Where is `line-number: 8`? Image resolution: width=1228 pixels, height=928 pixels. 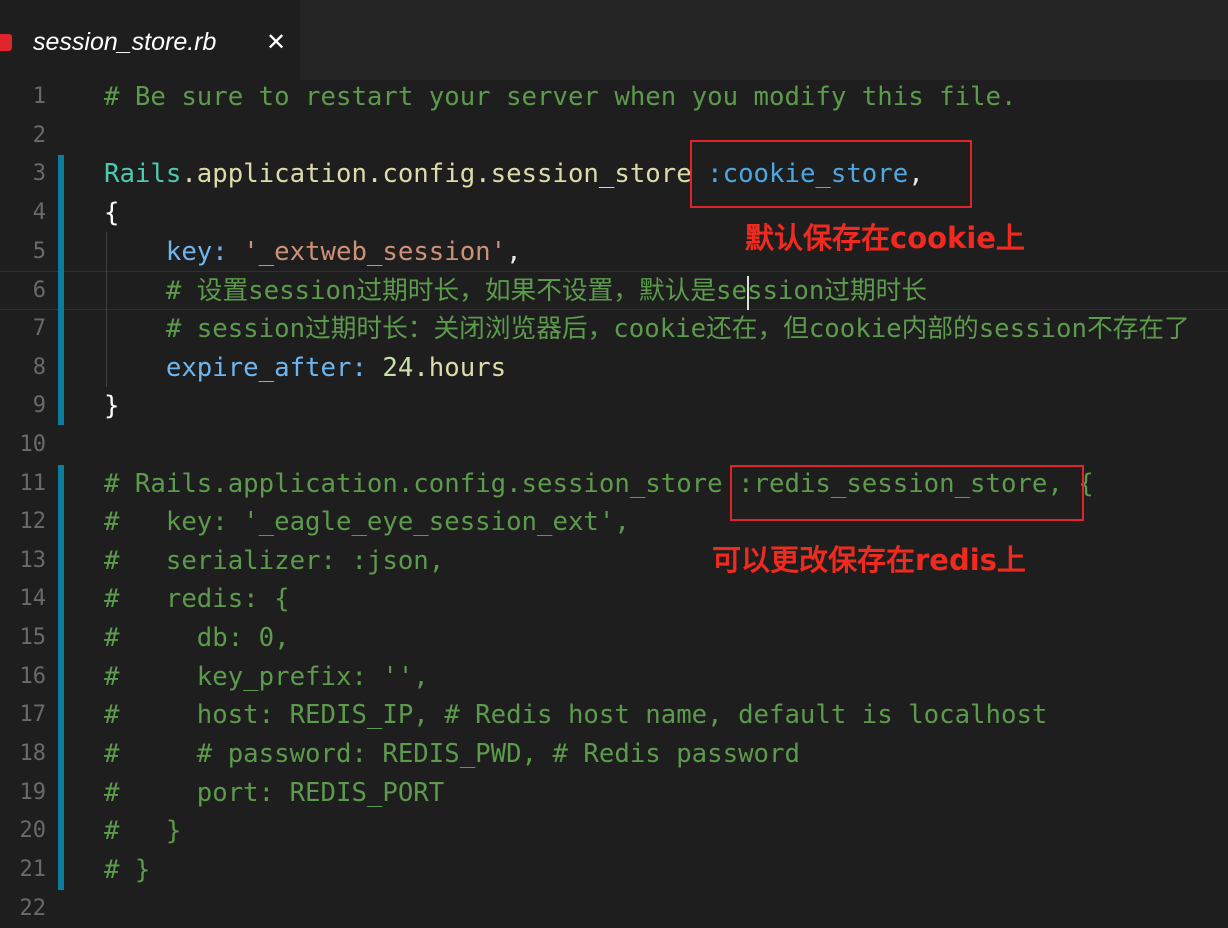 line-number: 8 is located at coordinates (39, 367).